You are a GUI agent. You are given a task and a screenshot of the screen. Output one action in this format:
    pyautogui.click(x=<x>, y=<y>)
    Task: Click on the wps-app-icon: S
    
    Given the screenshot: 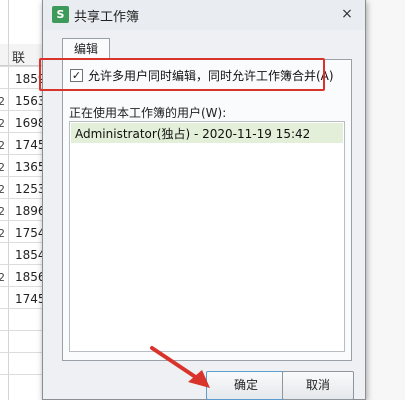 What is the action you would take?
    pyautogui.click(x=60, y=14)
    